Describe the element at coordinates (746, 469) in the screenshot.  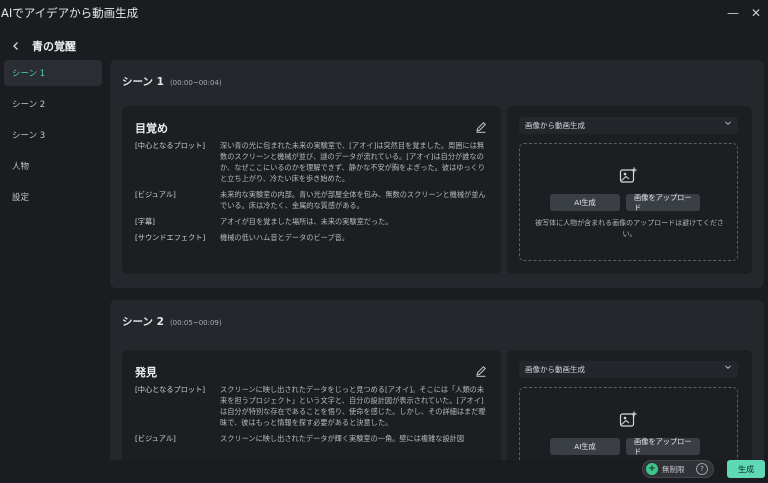
I see `generate-button: 生成` at that location.